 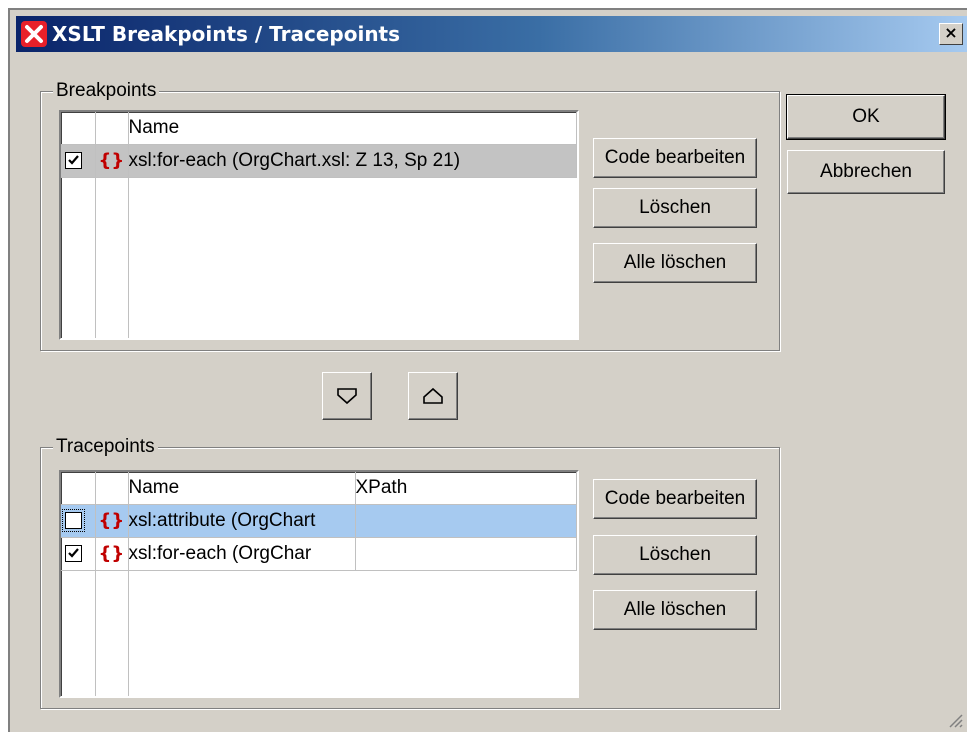 I want to click on tracepoints-group-label: Tracepoints, so click(x=105, y=447).